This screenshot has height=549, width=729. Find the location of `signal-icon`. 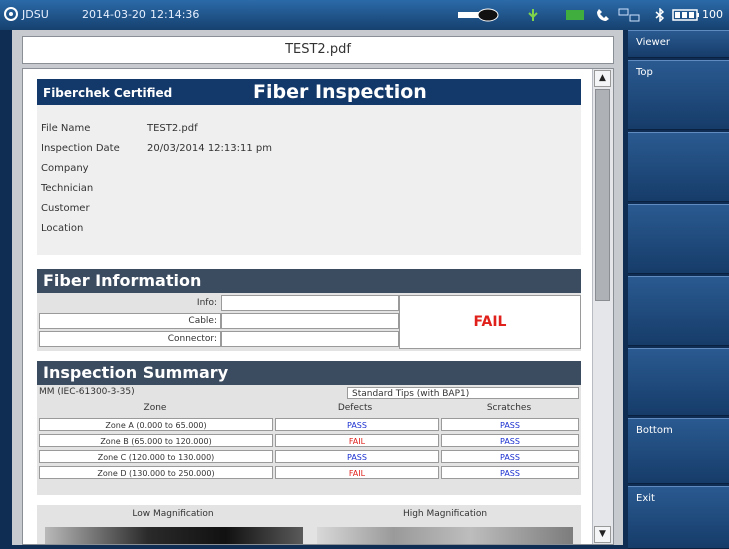

signal-icon is located at coordinates (575, 15).